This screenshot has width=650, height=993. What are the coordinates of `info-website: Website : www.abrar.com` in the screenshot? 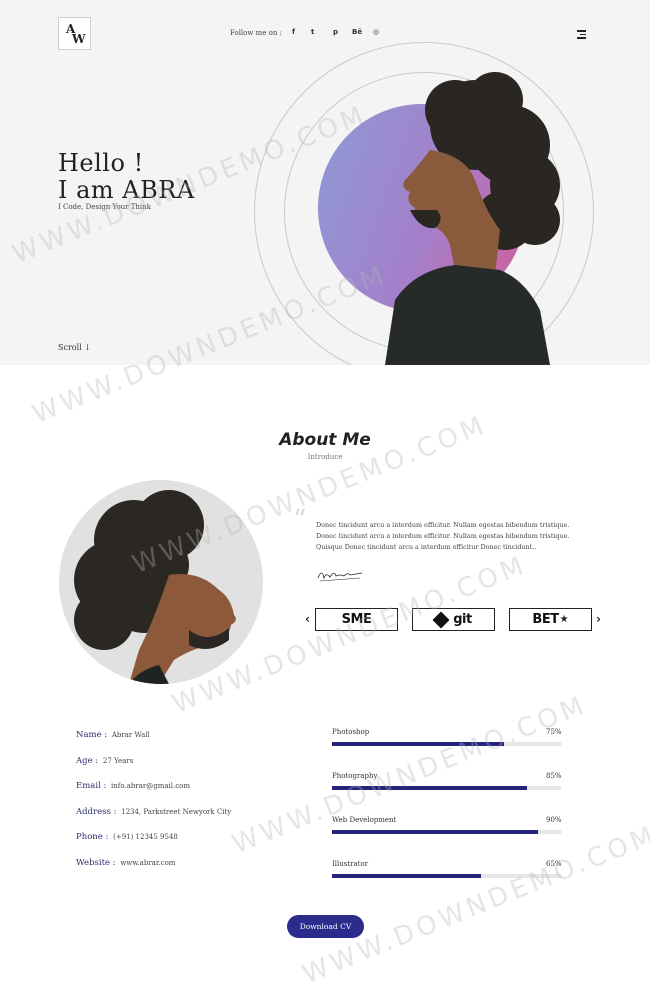 It's located at (125, 863).